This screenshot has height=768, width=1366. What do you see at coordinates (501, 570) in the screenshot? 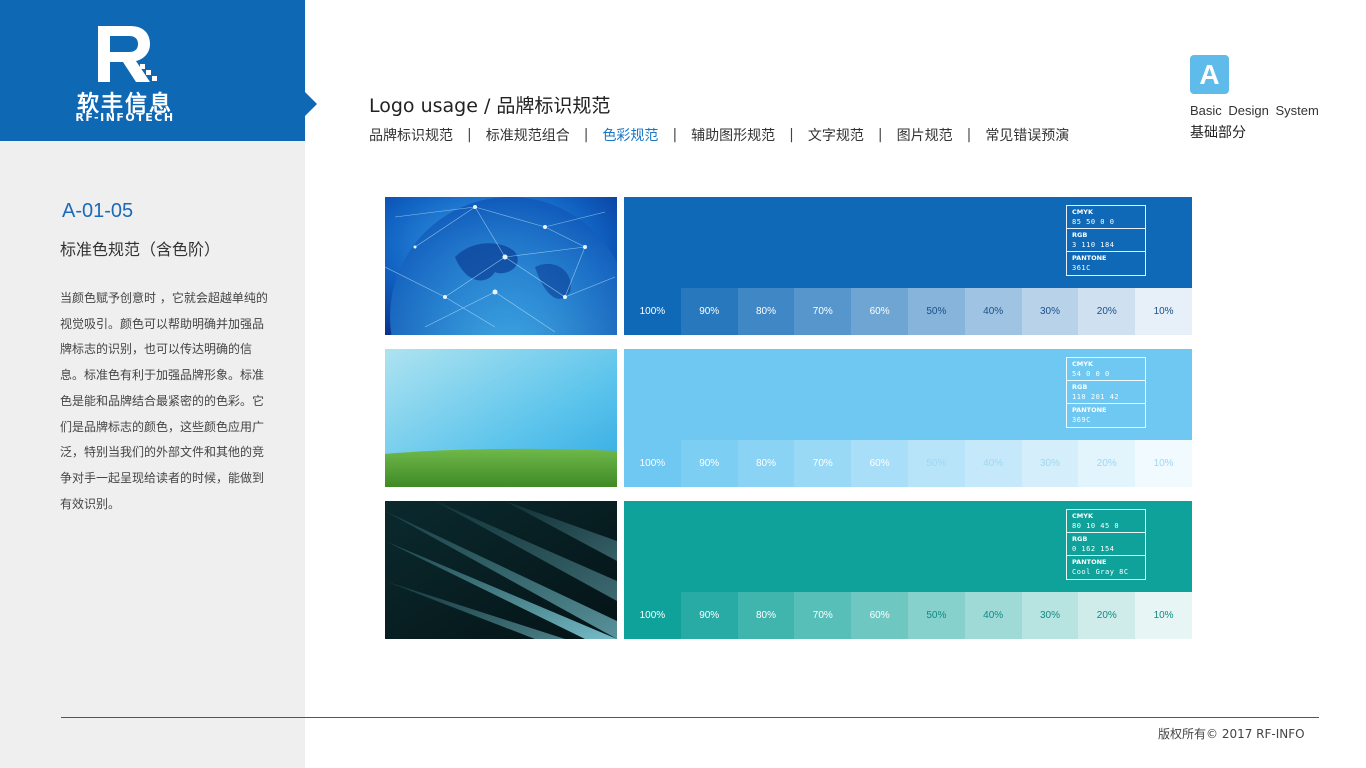
I see `photo-laser` at bounding box center [501, 570].